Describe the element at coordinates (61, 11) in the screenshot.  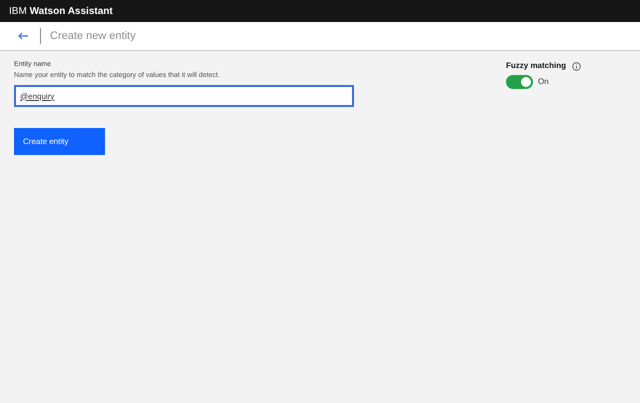
I see `app-title: IBM Watson Assistant` at that location.